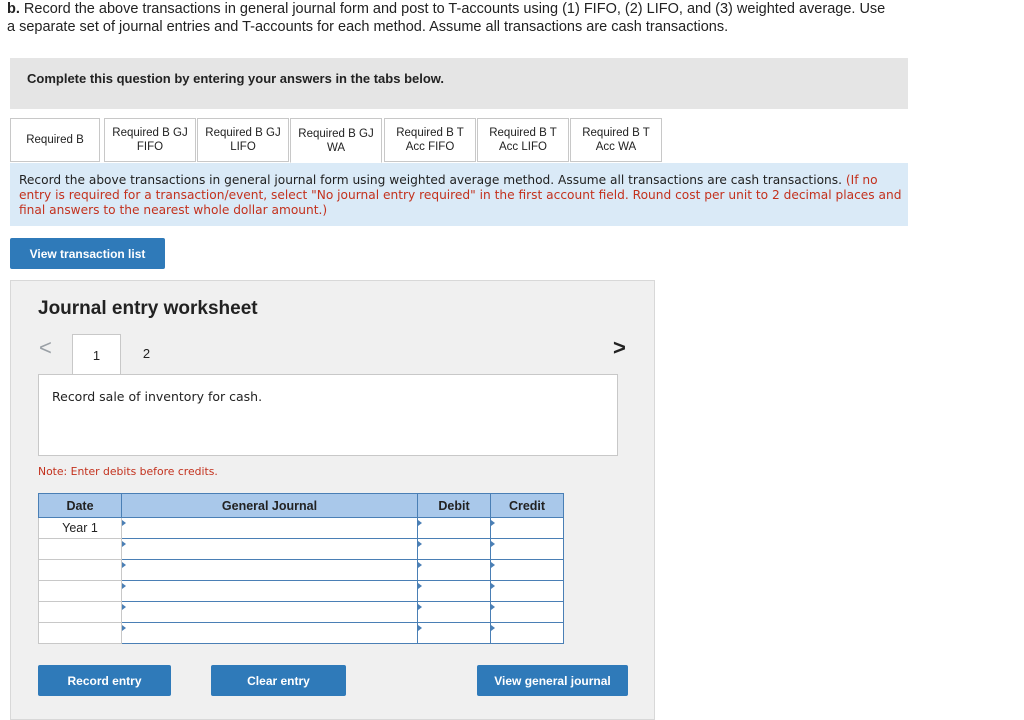 The width and height of the screenshot is (1024, 720). Describe the element at coordinates (454, 505) in the screenshot. I see `column-header-debit: Debit` at that location.